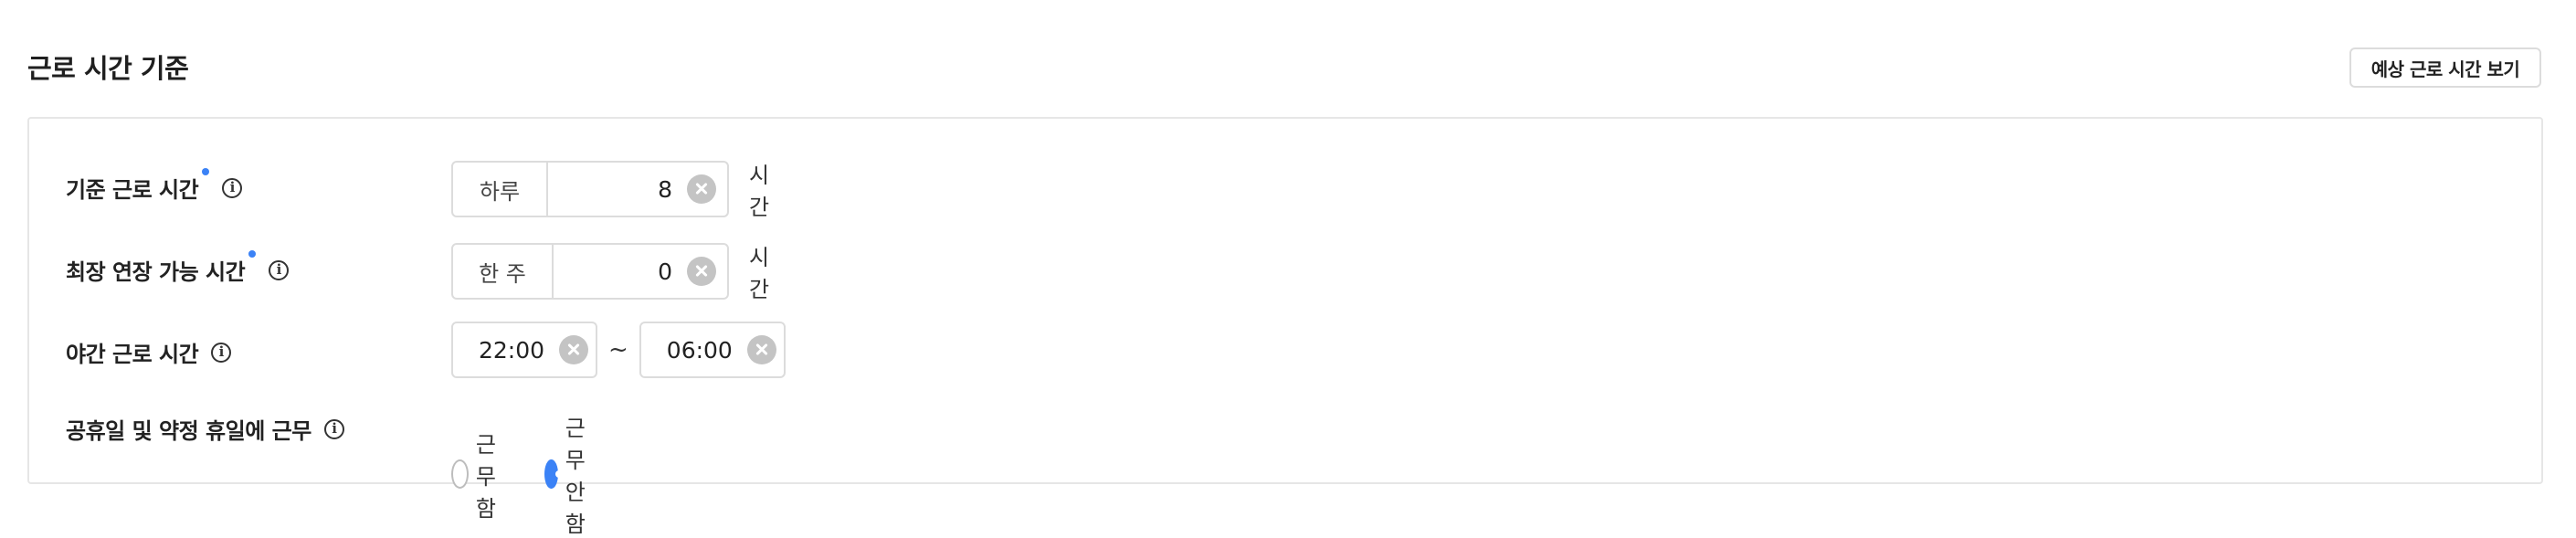 The width and height of the screenshot is (2576, 538). I want to click on night-hours-field: 22:00 ~ 06:00, so click(618, 350).